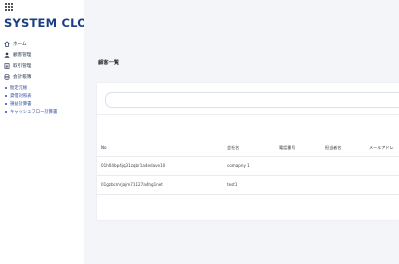  Describe the element at coordinates (19, 88) in the screenshot. I see `sidebar-subitem-label: 勘定元帳` at that location.